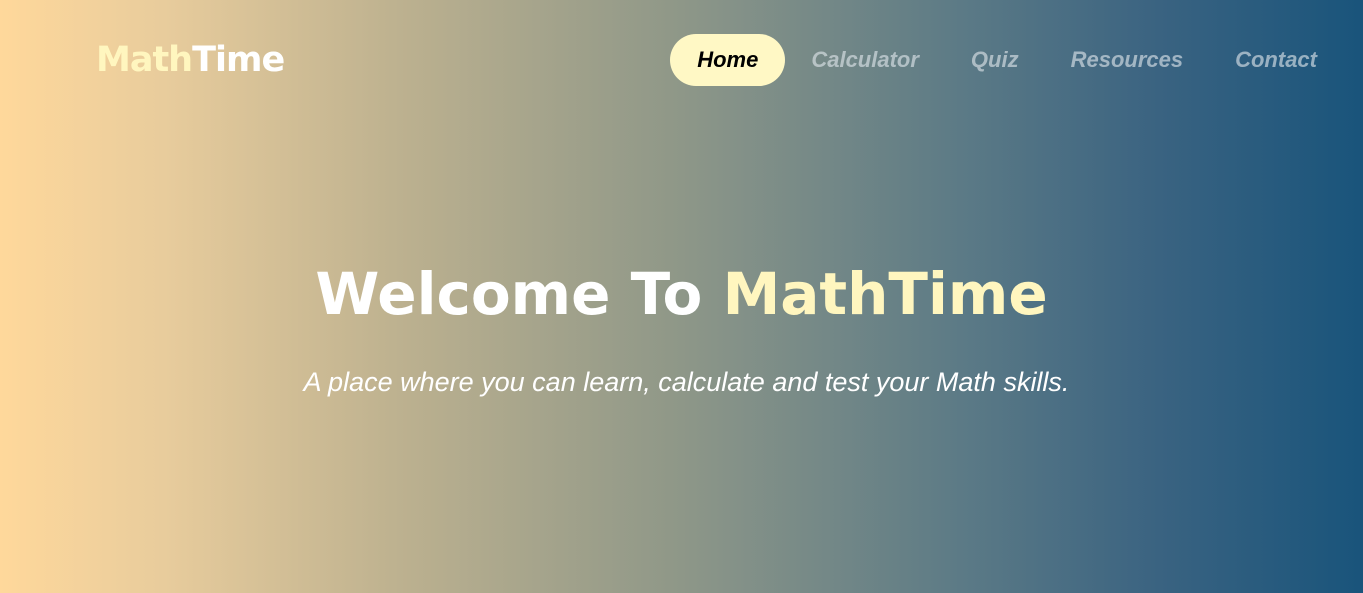 The image size is (1363, 593). Describe the element at coordinates (238, 60) in the screenshot. I see `brand-logo-part-time: Time` at that location.